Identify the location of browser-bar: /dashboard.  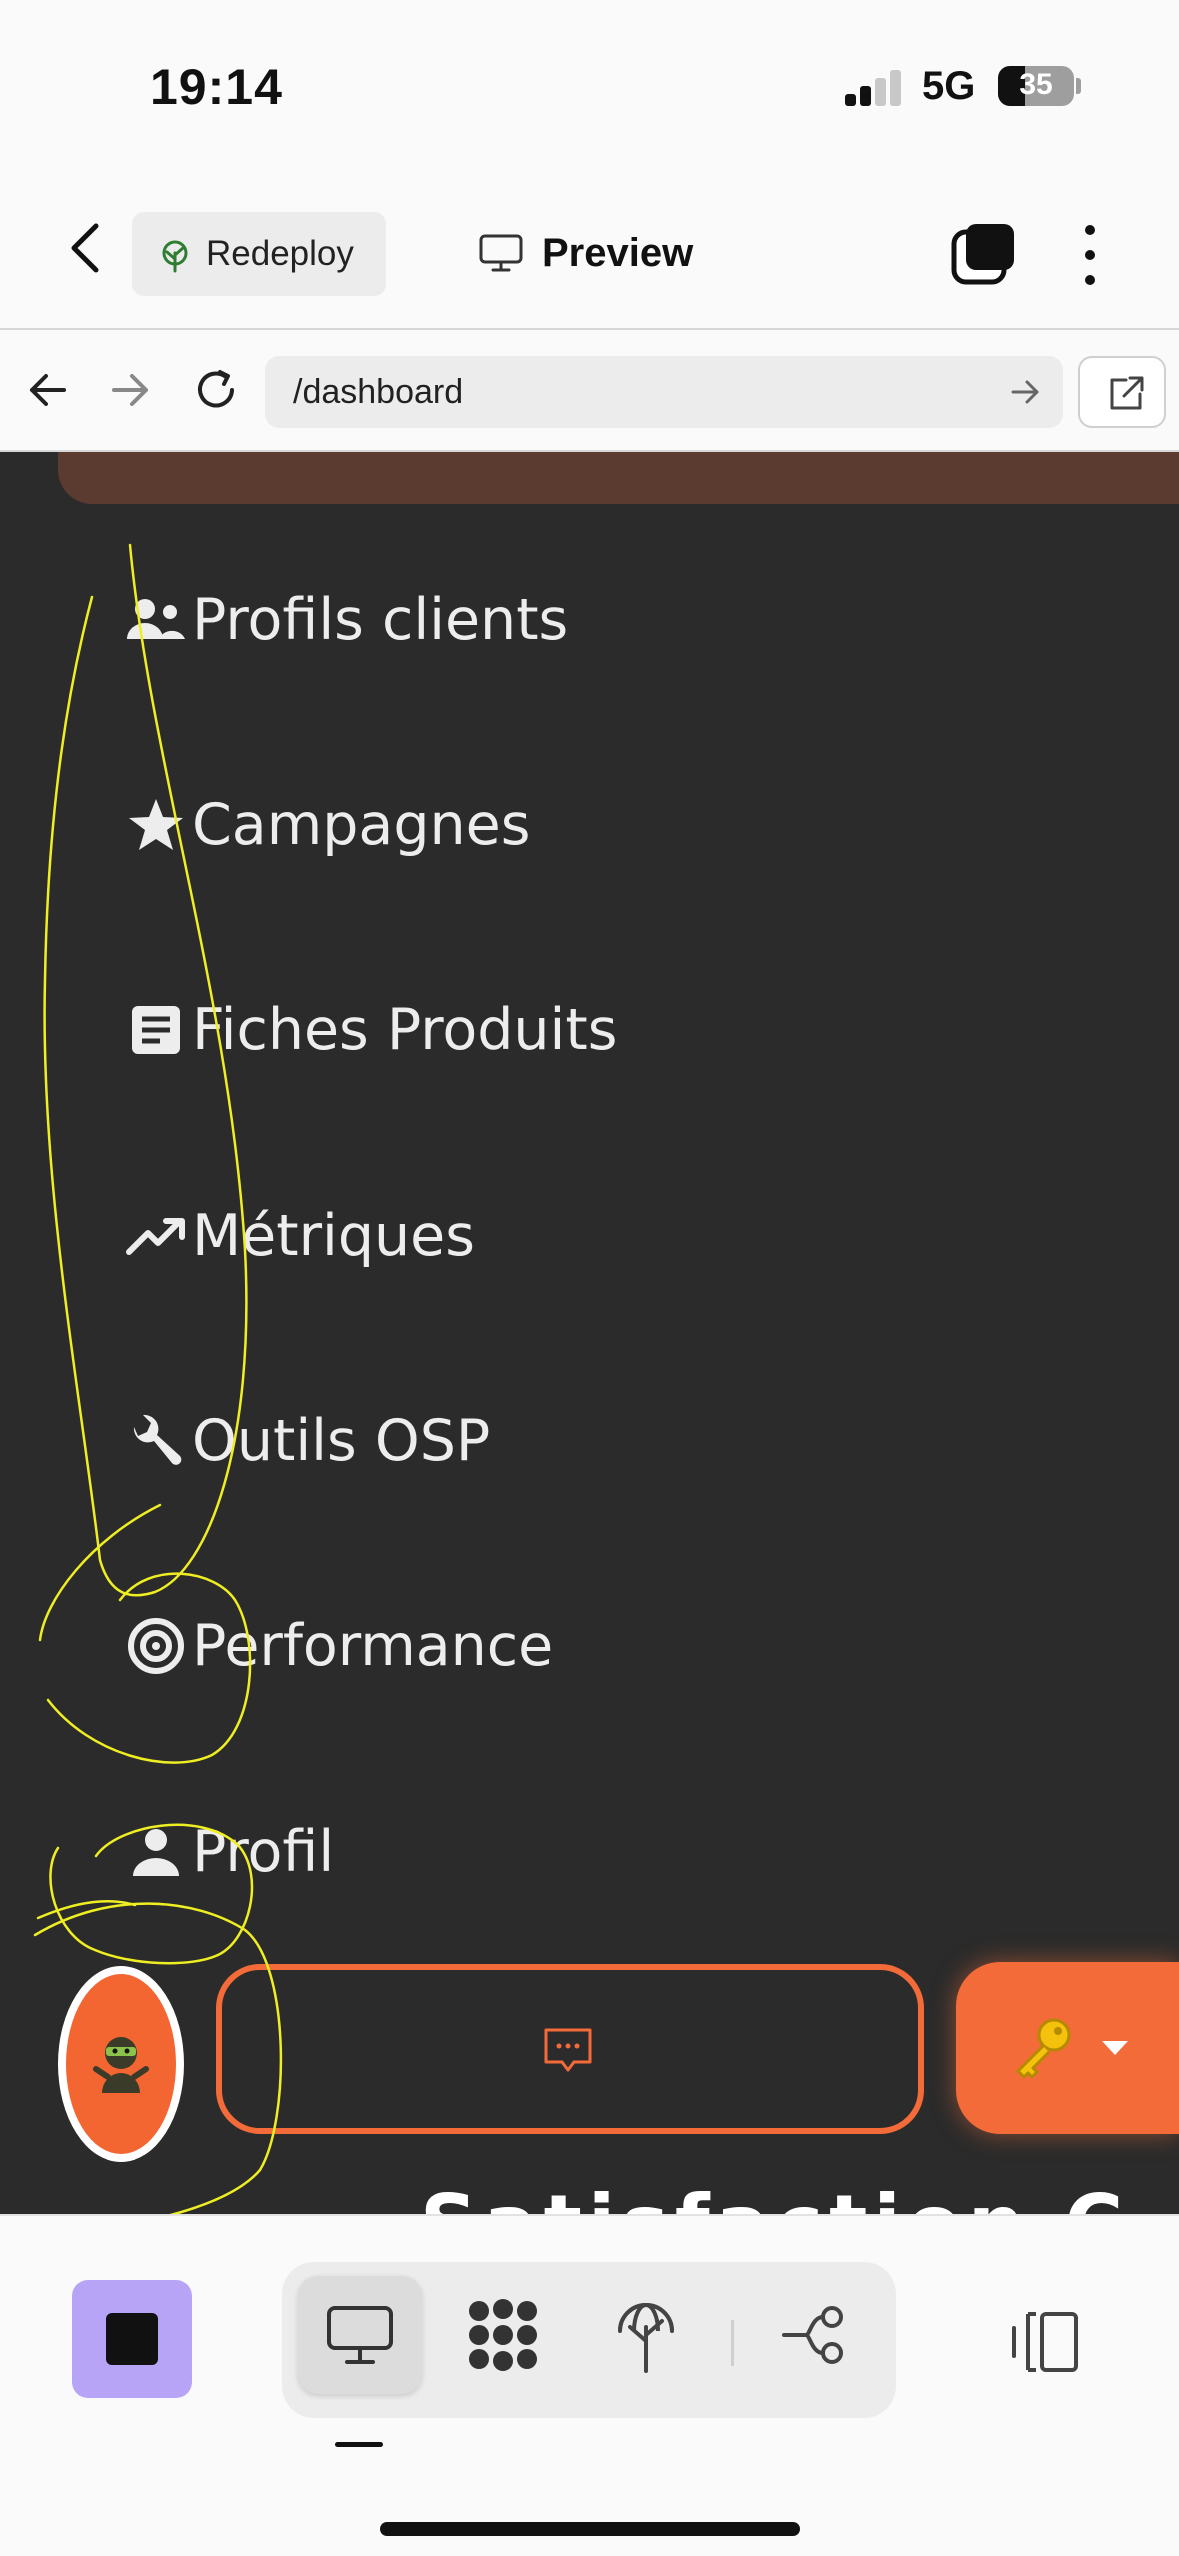
(589, 391).